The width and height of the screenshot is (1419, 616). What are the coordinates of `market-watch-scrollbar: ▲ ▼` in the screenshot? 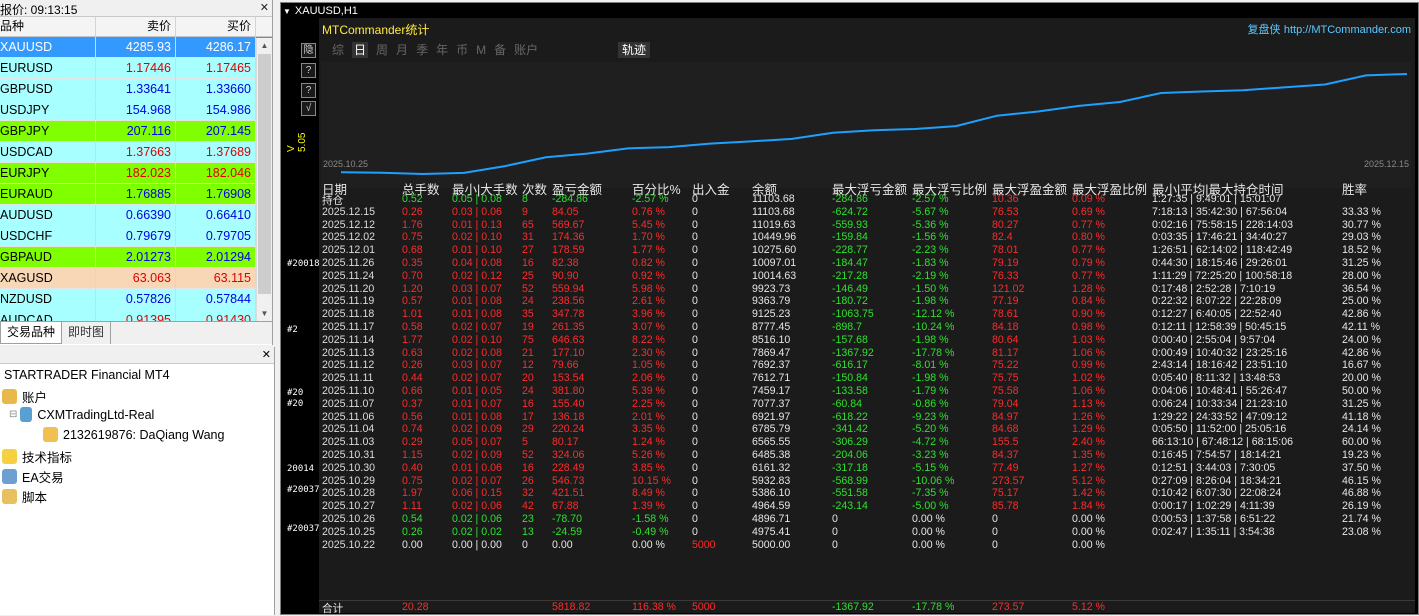 It's located at (264, 179).